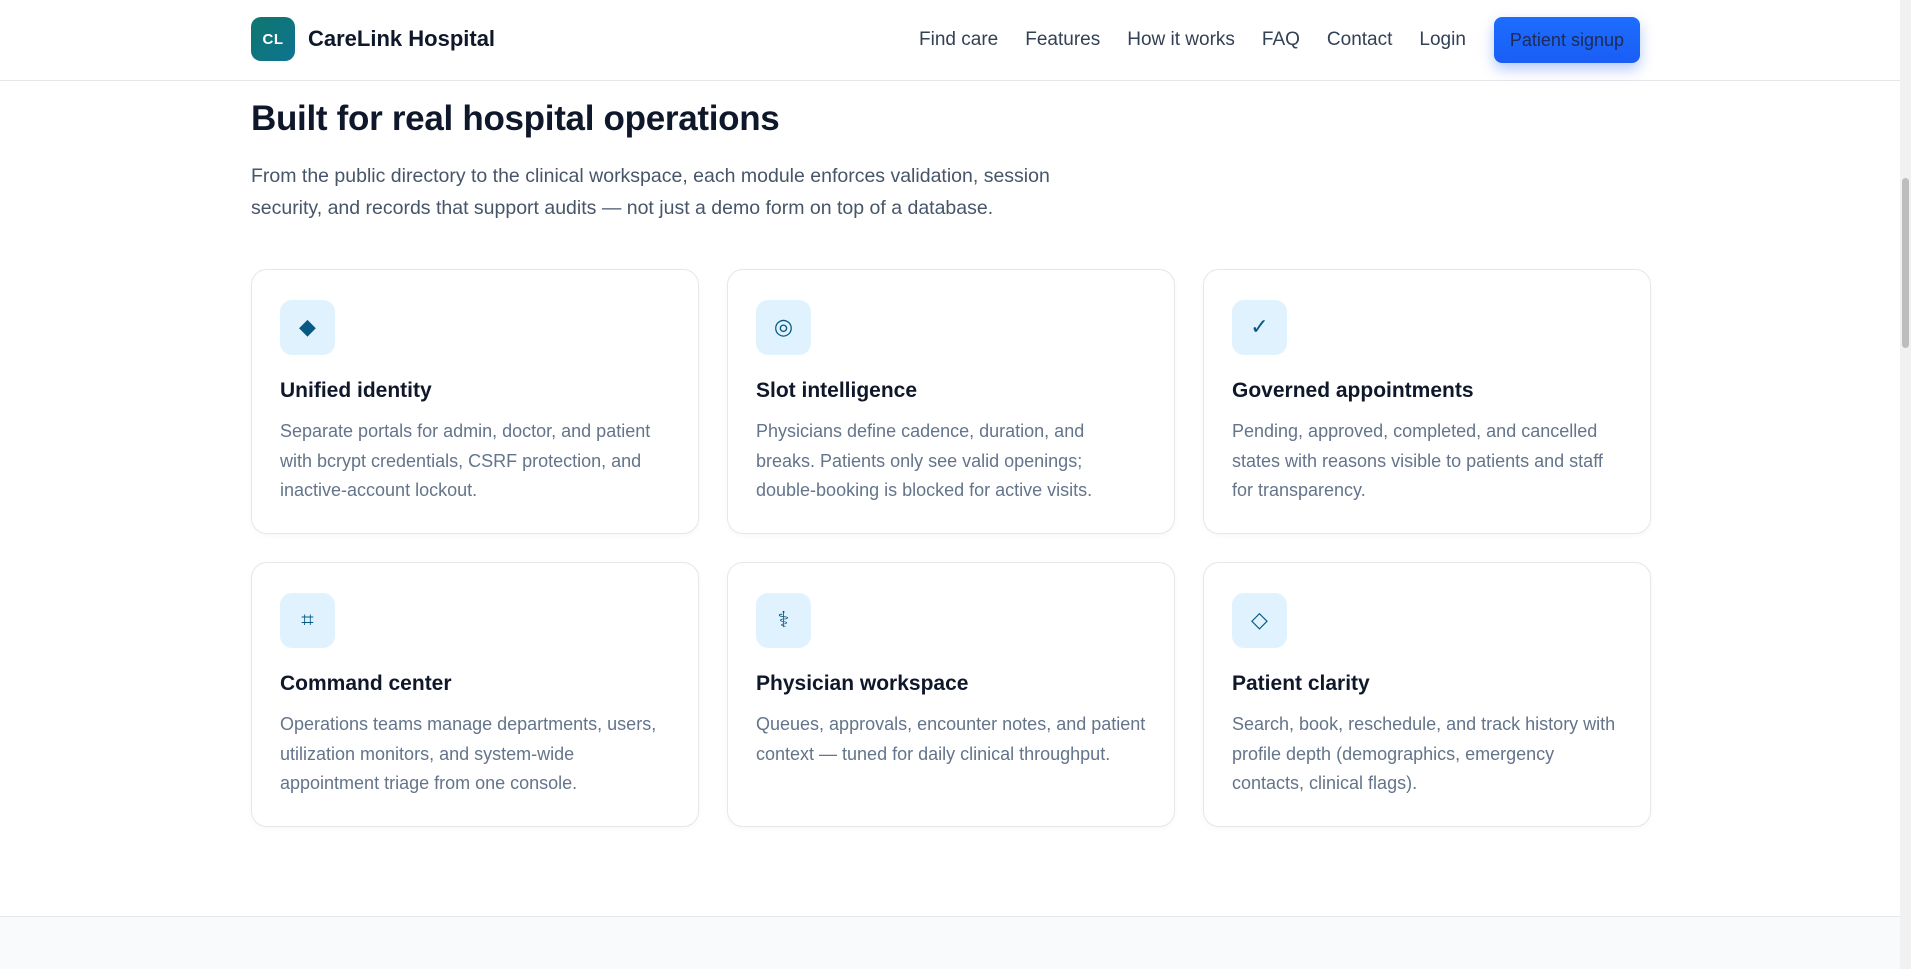  What do you see at coordinates (1281, 40) in the screenshot?
I see `nav-link-faq: FAQ` at bounding box center [1281, 40].